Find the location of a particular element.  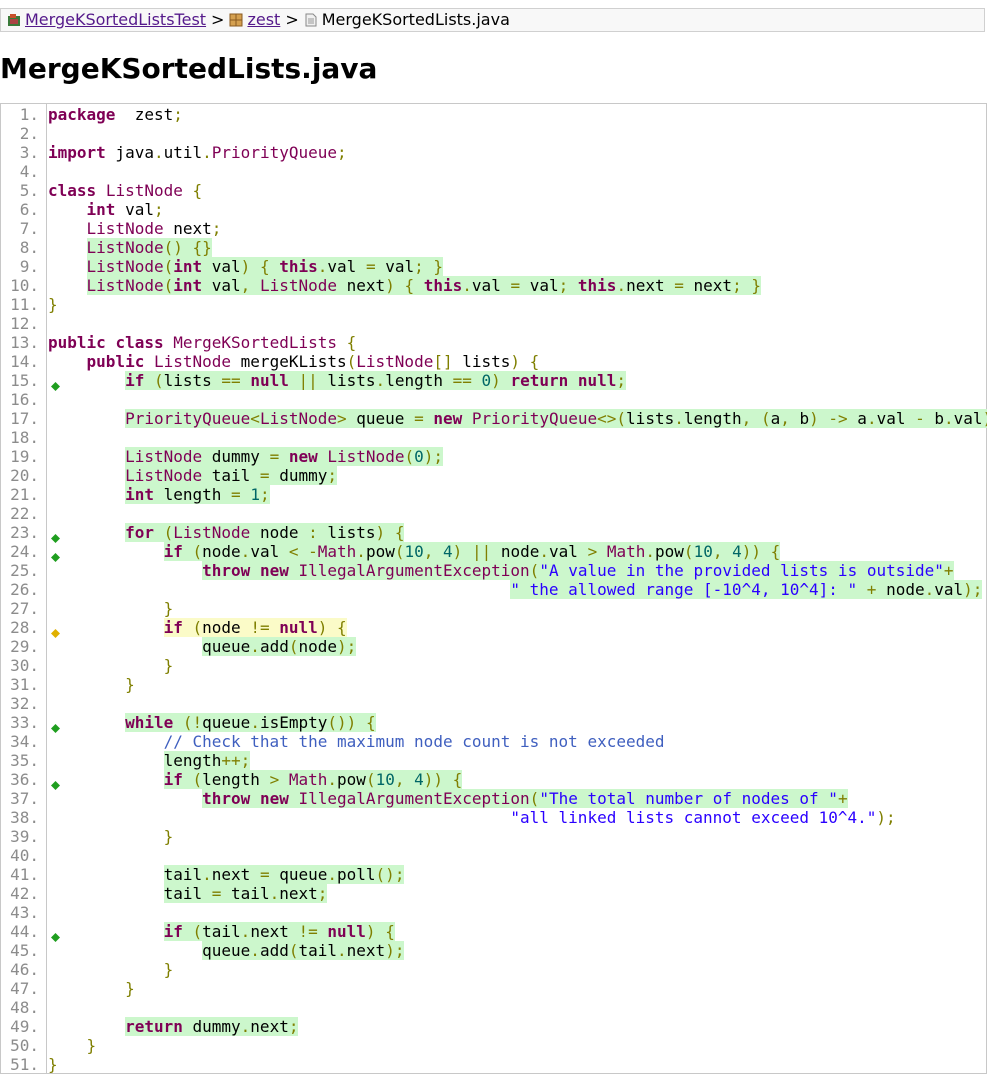

code-line: 7. ListNode next; is located at coordinates (493, 228).